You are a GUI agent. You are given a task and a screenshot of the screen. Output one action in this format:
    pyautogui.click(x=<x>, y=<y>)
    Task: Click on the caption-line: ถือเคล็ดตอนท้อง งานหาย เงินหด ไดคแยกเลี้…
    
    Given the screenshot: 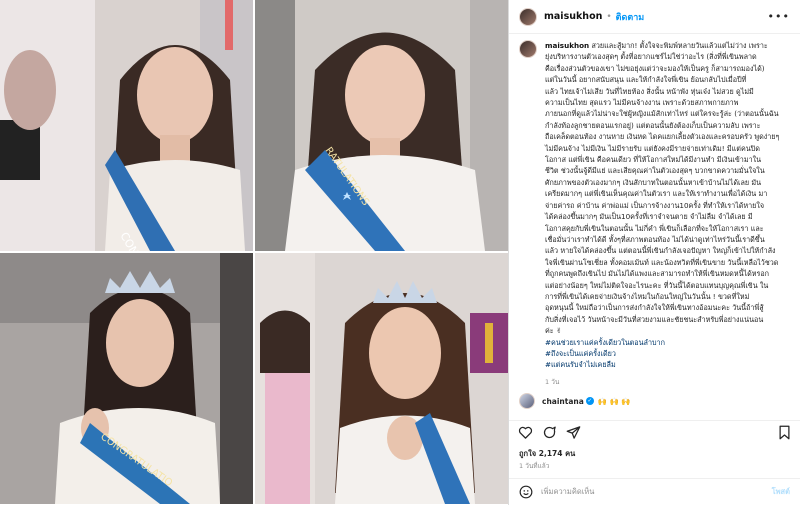 What is the action you would take?
    pyautogui.click(x=662, y=137)
    